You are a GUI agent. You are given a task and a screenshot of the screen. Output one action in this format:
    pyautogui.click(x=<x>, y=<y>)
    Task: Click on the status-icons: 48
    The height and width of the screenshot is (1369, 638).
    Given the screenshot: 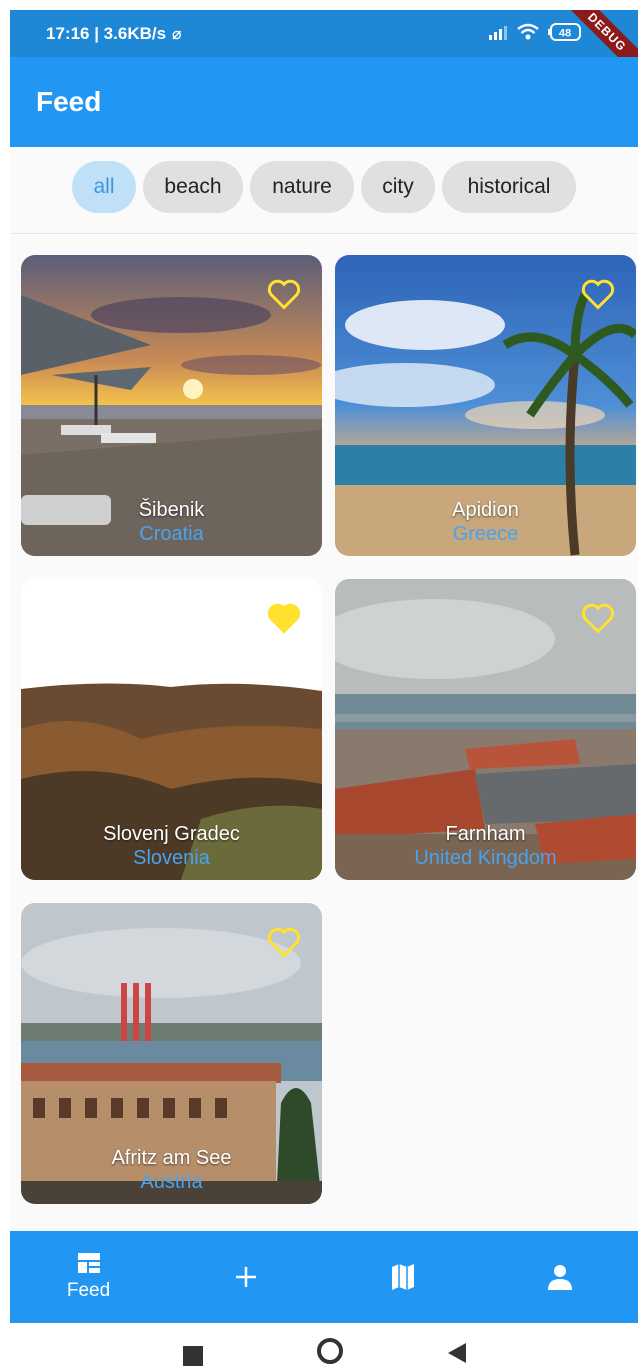 What is the action you would take?
    pyautogui.click(x=535, y=32)
    